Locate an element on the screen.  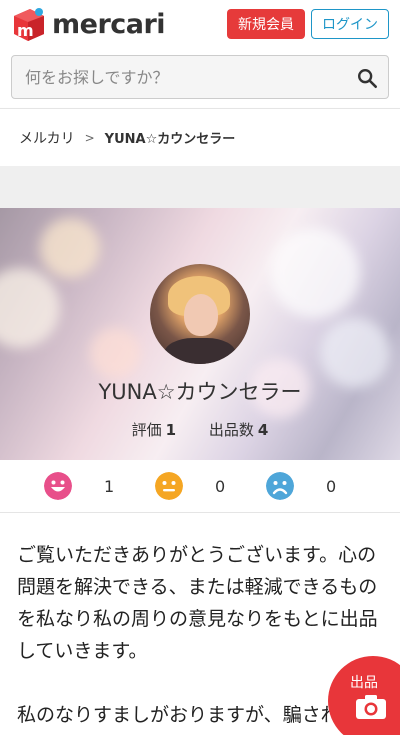
search-icon is located at coordinates (367, 78).